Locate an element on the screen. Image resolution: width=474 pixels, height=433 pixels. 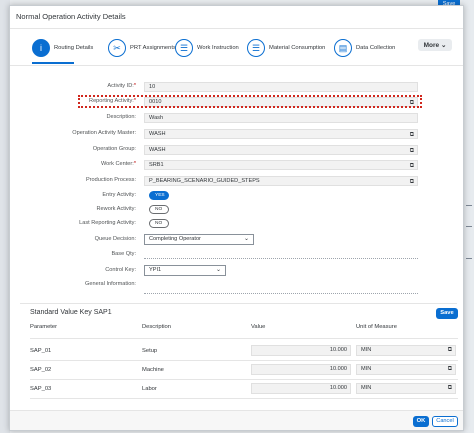
standard-value-save-button: Save is located at coordinates (447, 313).